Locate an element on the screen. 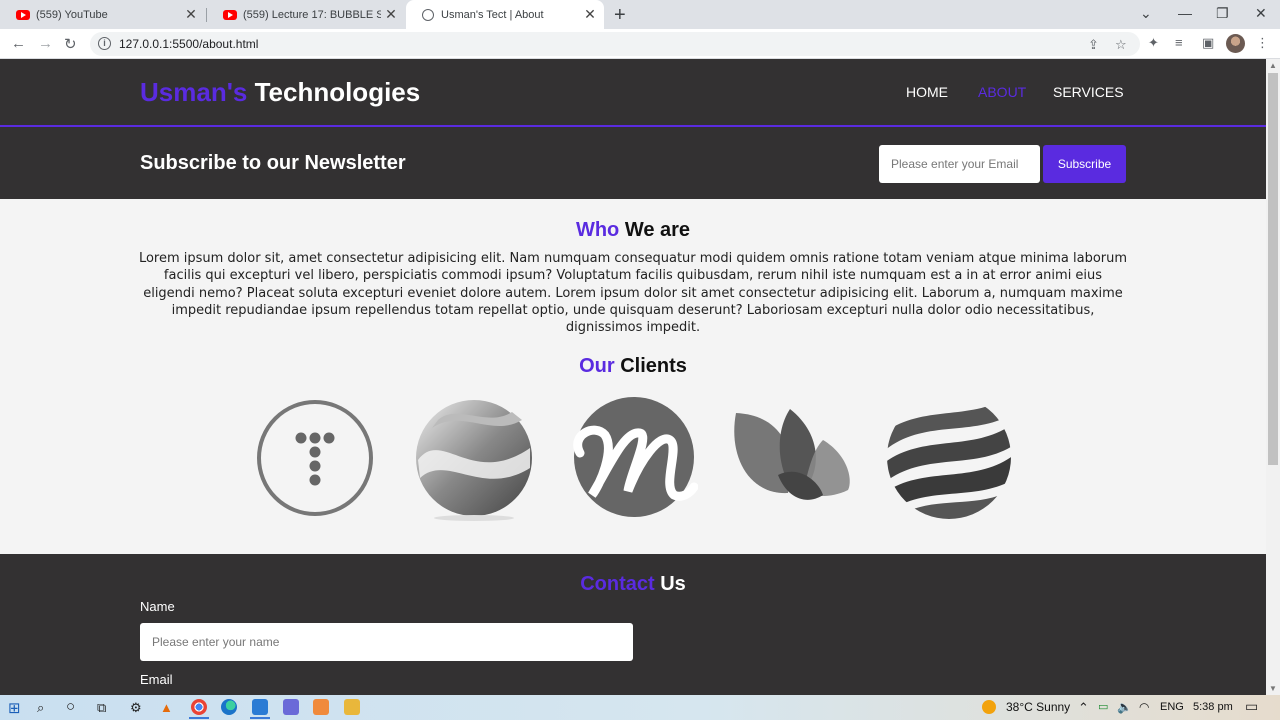 This screenshot has width=1280, height=720. tab-youtube: (559) YouTube ✕ is located at coordinates (102, 14).